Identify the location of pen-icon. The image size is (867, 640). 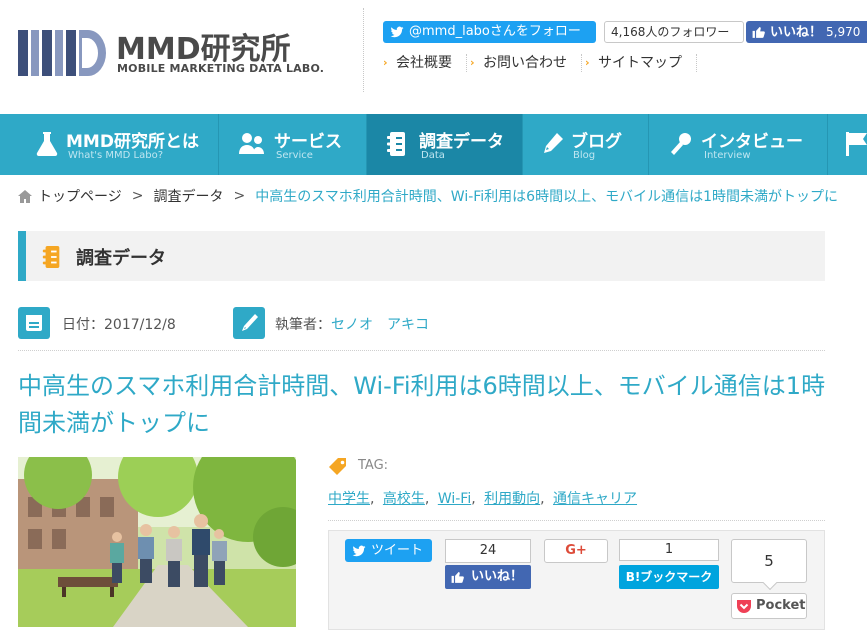
(249, 323).